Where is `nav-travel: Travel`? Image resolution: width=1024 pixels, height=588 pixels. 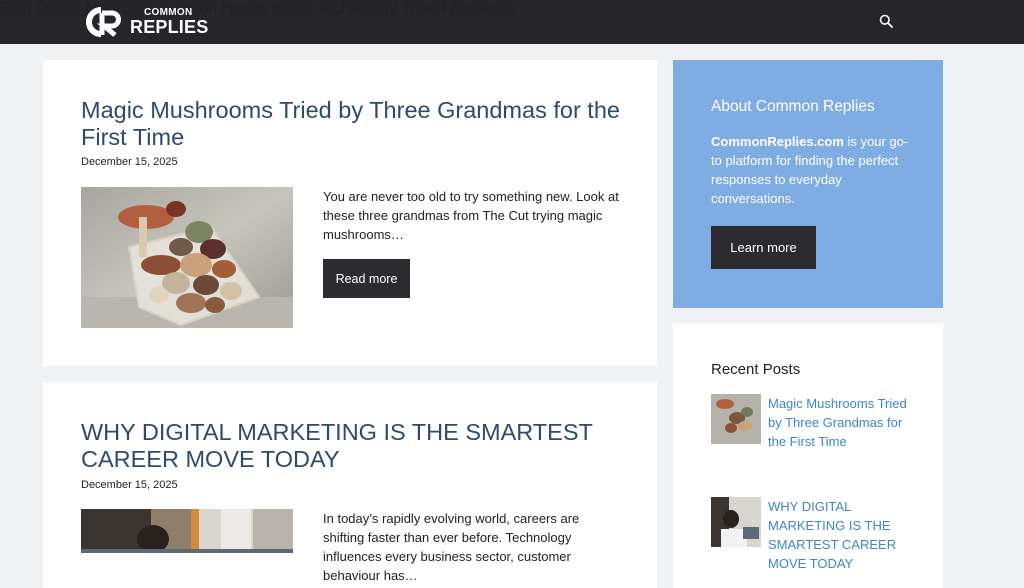
nav-travel: Travel is located at coordinates (423, 8).